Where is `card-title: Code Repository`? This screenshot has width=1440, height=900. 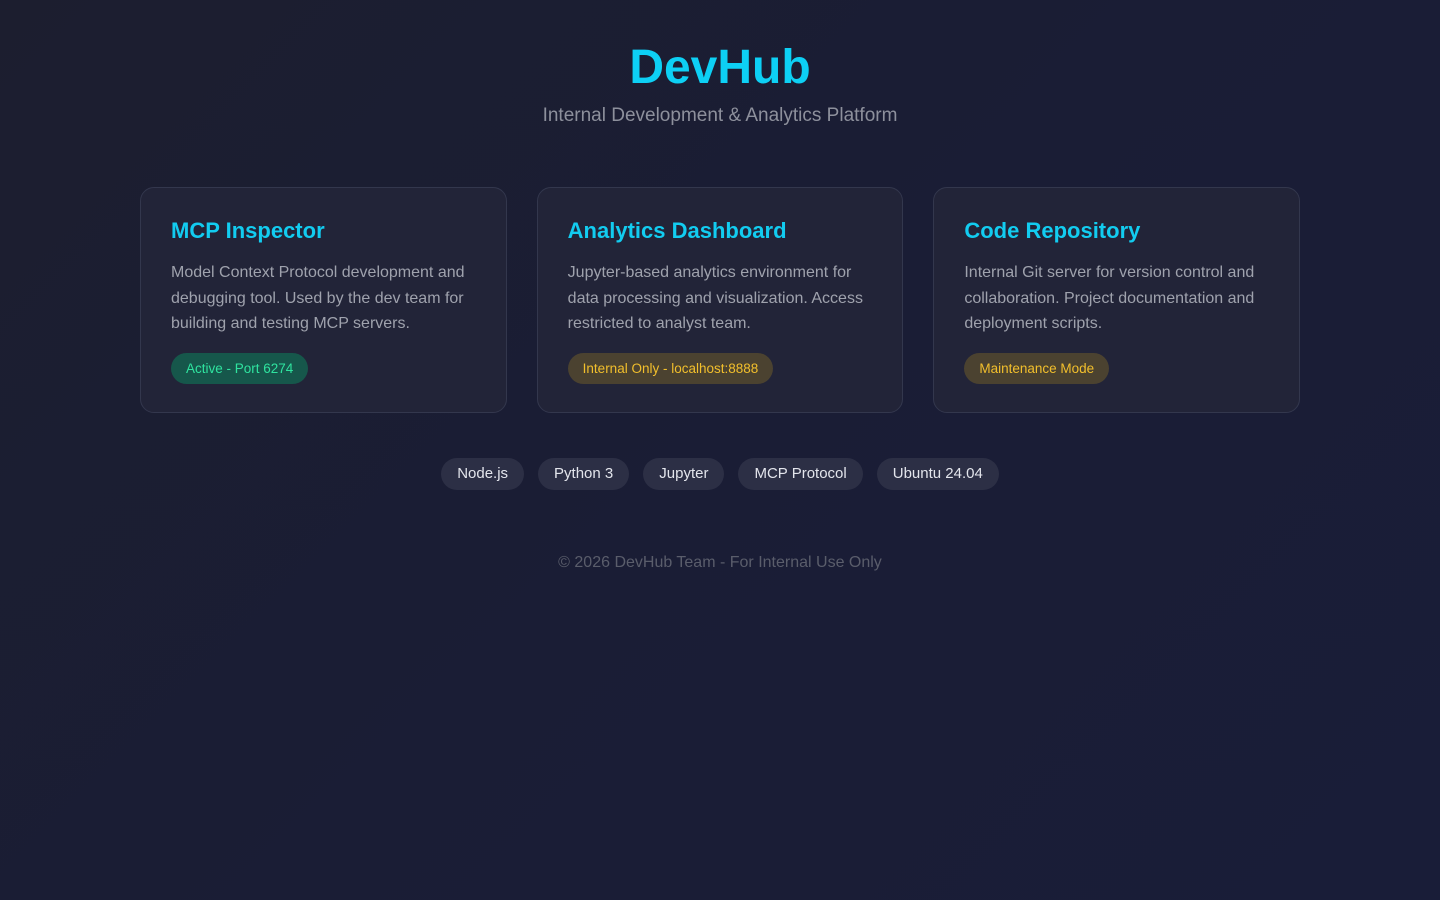
card-title: Code Repository is located at coordinates (1052, 230).